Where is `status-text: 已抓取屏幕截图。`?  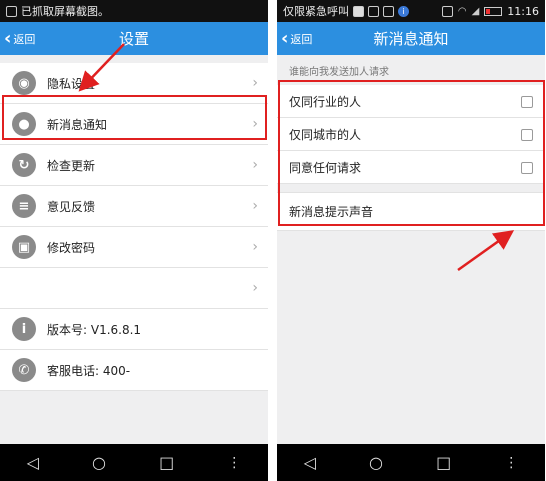 status-text: 已抓取屏幕截图。 is located at coordinates (65, 11).